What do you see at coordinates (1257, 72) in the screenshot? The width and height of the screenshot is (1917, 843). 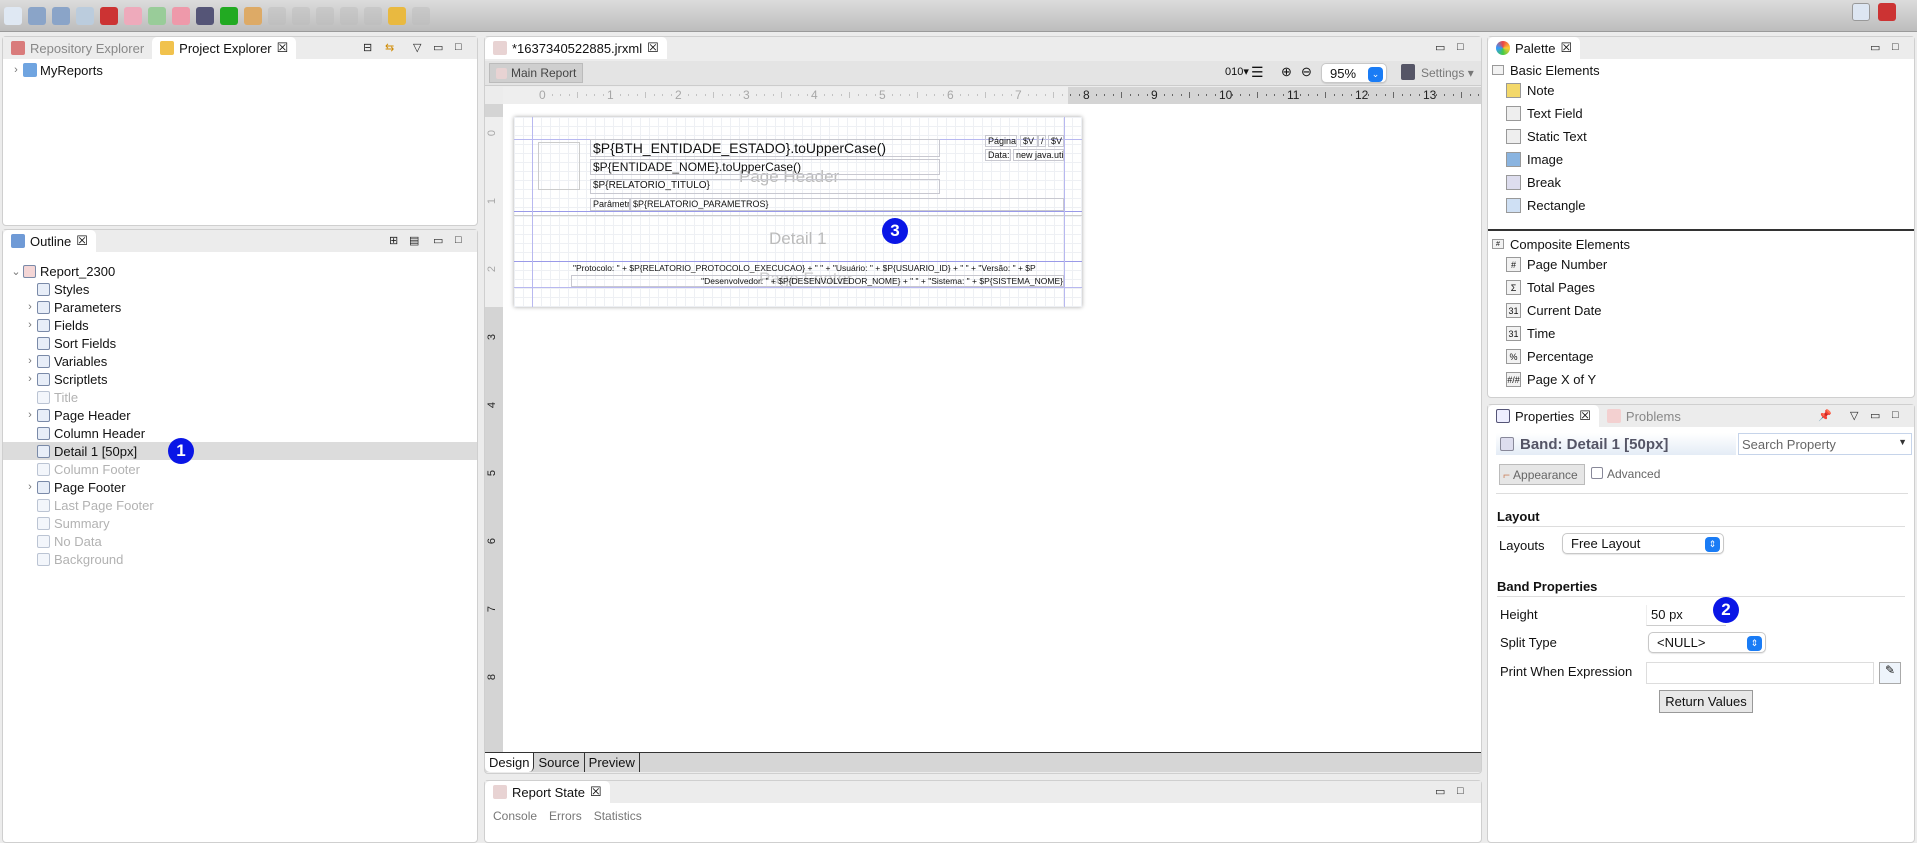 I see `layout-icon: ☰` at bounding box center [1257, 72].